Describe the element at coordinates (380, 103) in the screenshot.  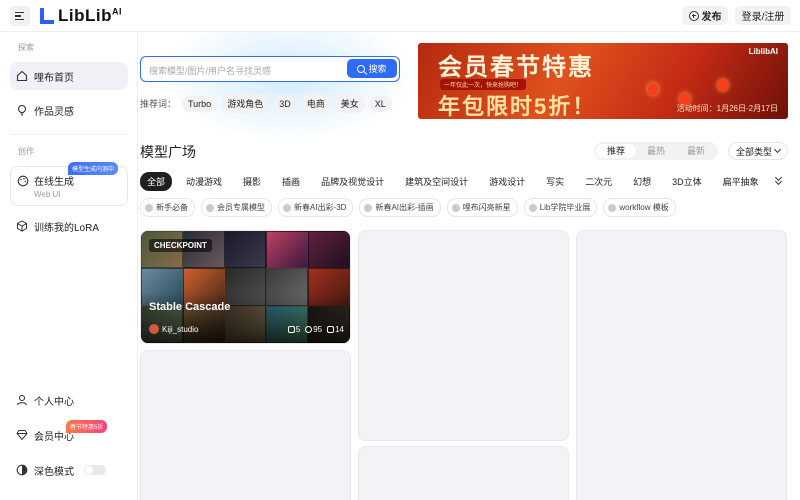
I see `keyword-tag: XL` at that location.